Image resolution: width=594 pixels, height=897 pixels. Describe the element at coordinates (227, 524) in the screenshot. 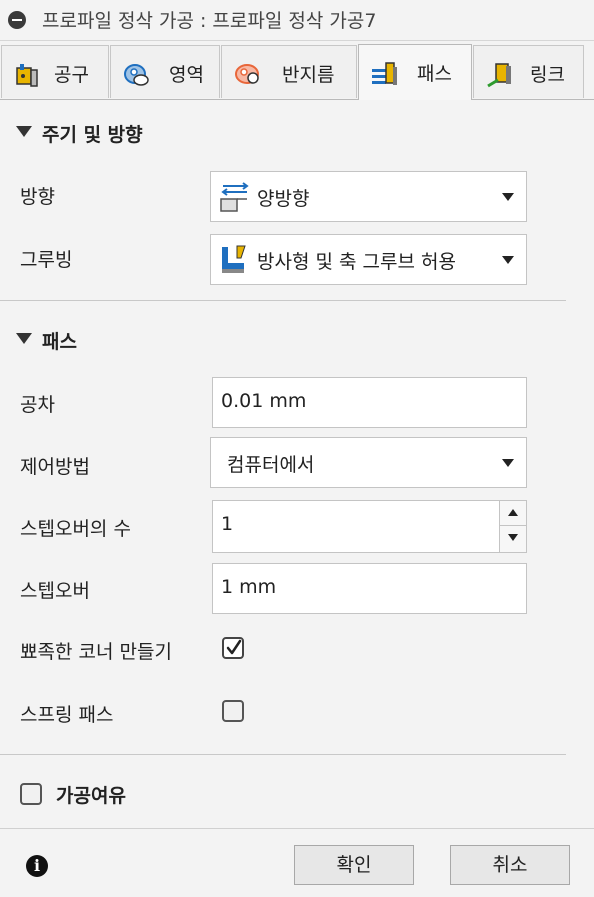

I see `stepovers-value: 1` at that location.